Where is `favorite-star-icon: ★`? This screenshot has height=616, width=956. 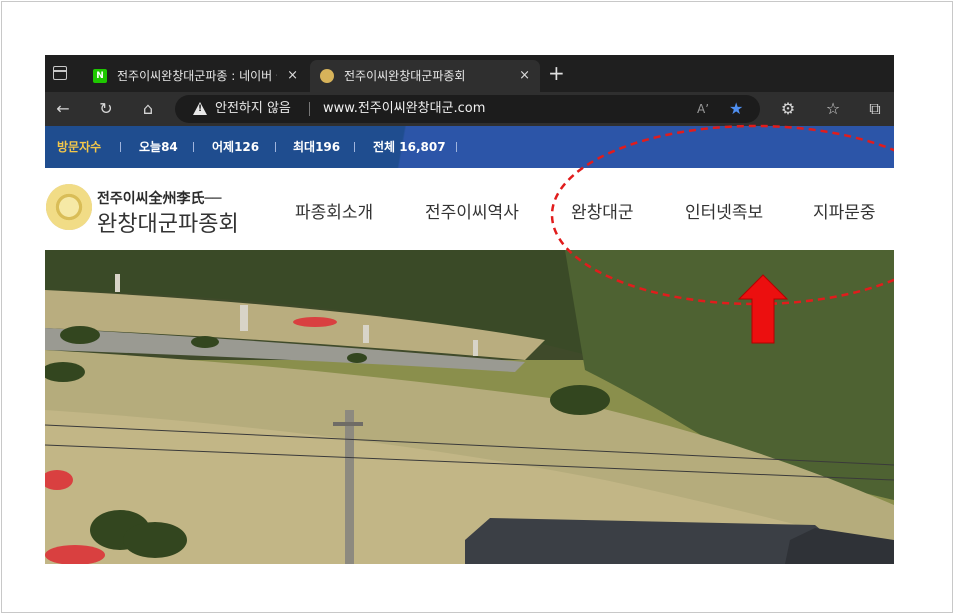
favorite-star-icon: ★ is located at coordinates (736, 109).